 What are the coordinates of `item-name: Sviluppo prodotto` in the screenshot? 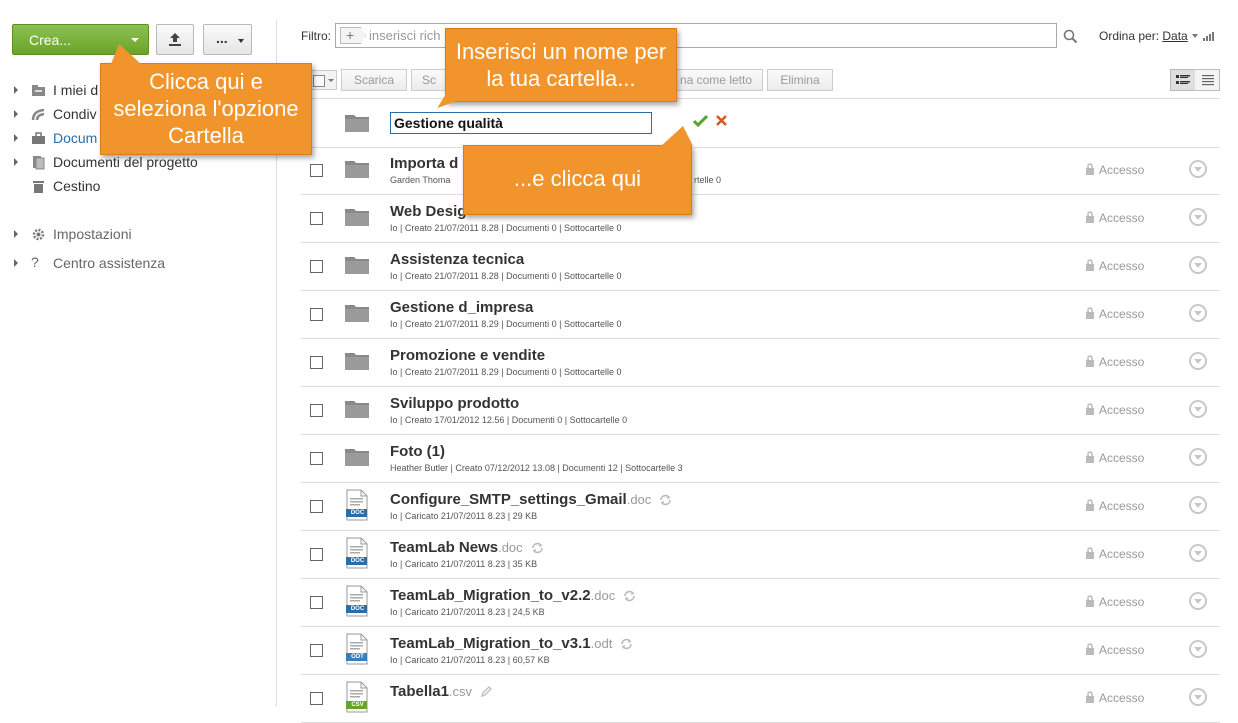 It's located at (454, 403).